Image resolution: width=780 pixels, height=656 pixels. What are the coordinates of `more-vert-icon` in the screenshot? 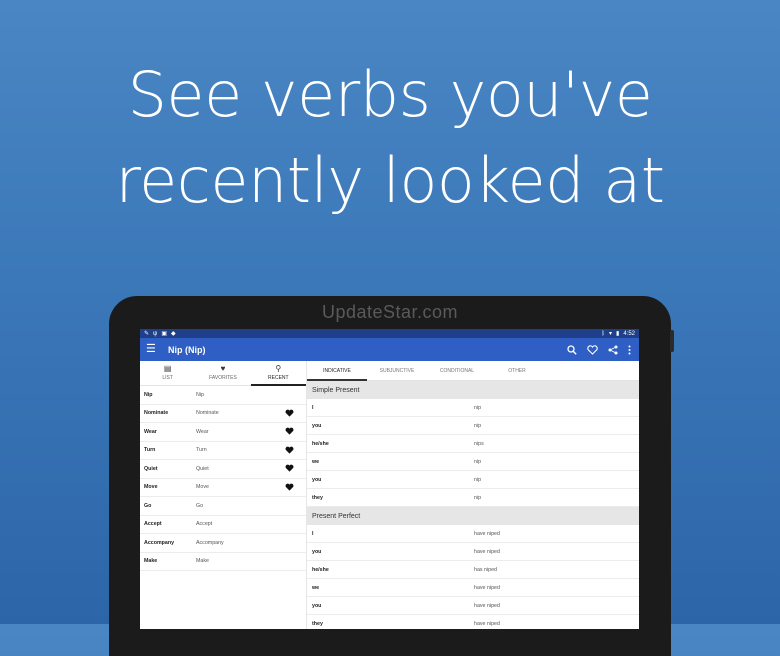 It's located at (629, 350).